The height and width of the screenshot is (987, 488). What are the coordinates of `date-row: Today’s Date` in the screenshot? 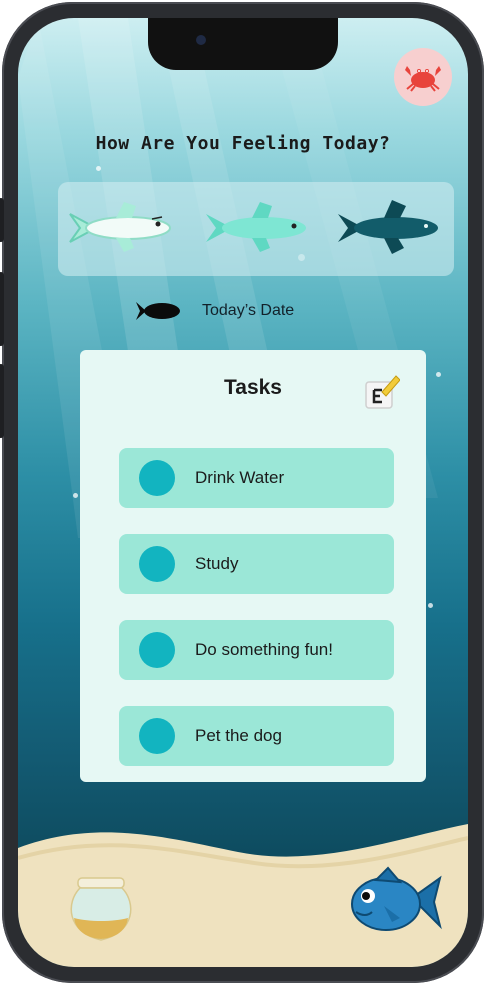 It's located at (214, 311).